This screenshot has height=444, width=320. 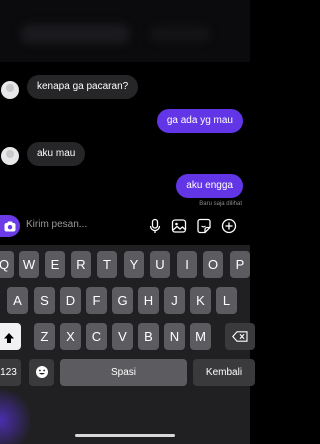 What do you see at coordinates (96, 300) in the screenshot?
I see `key-f: F` at bounding box center [96, 300].